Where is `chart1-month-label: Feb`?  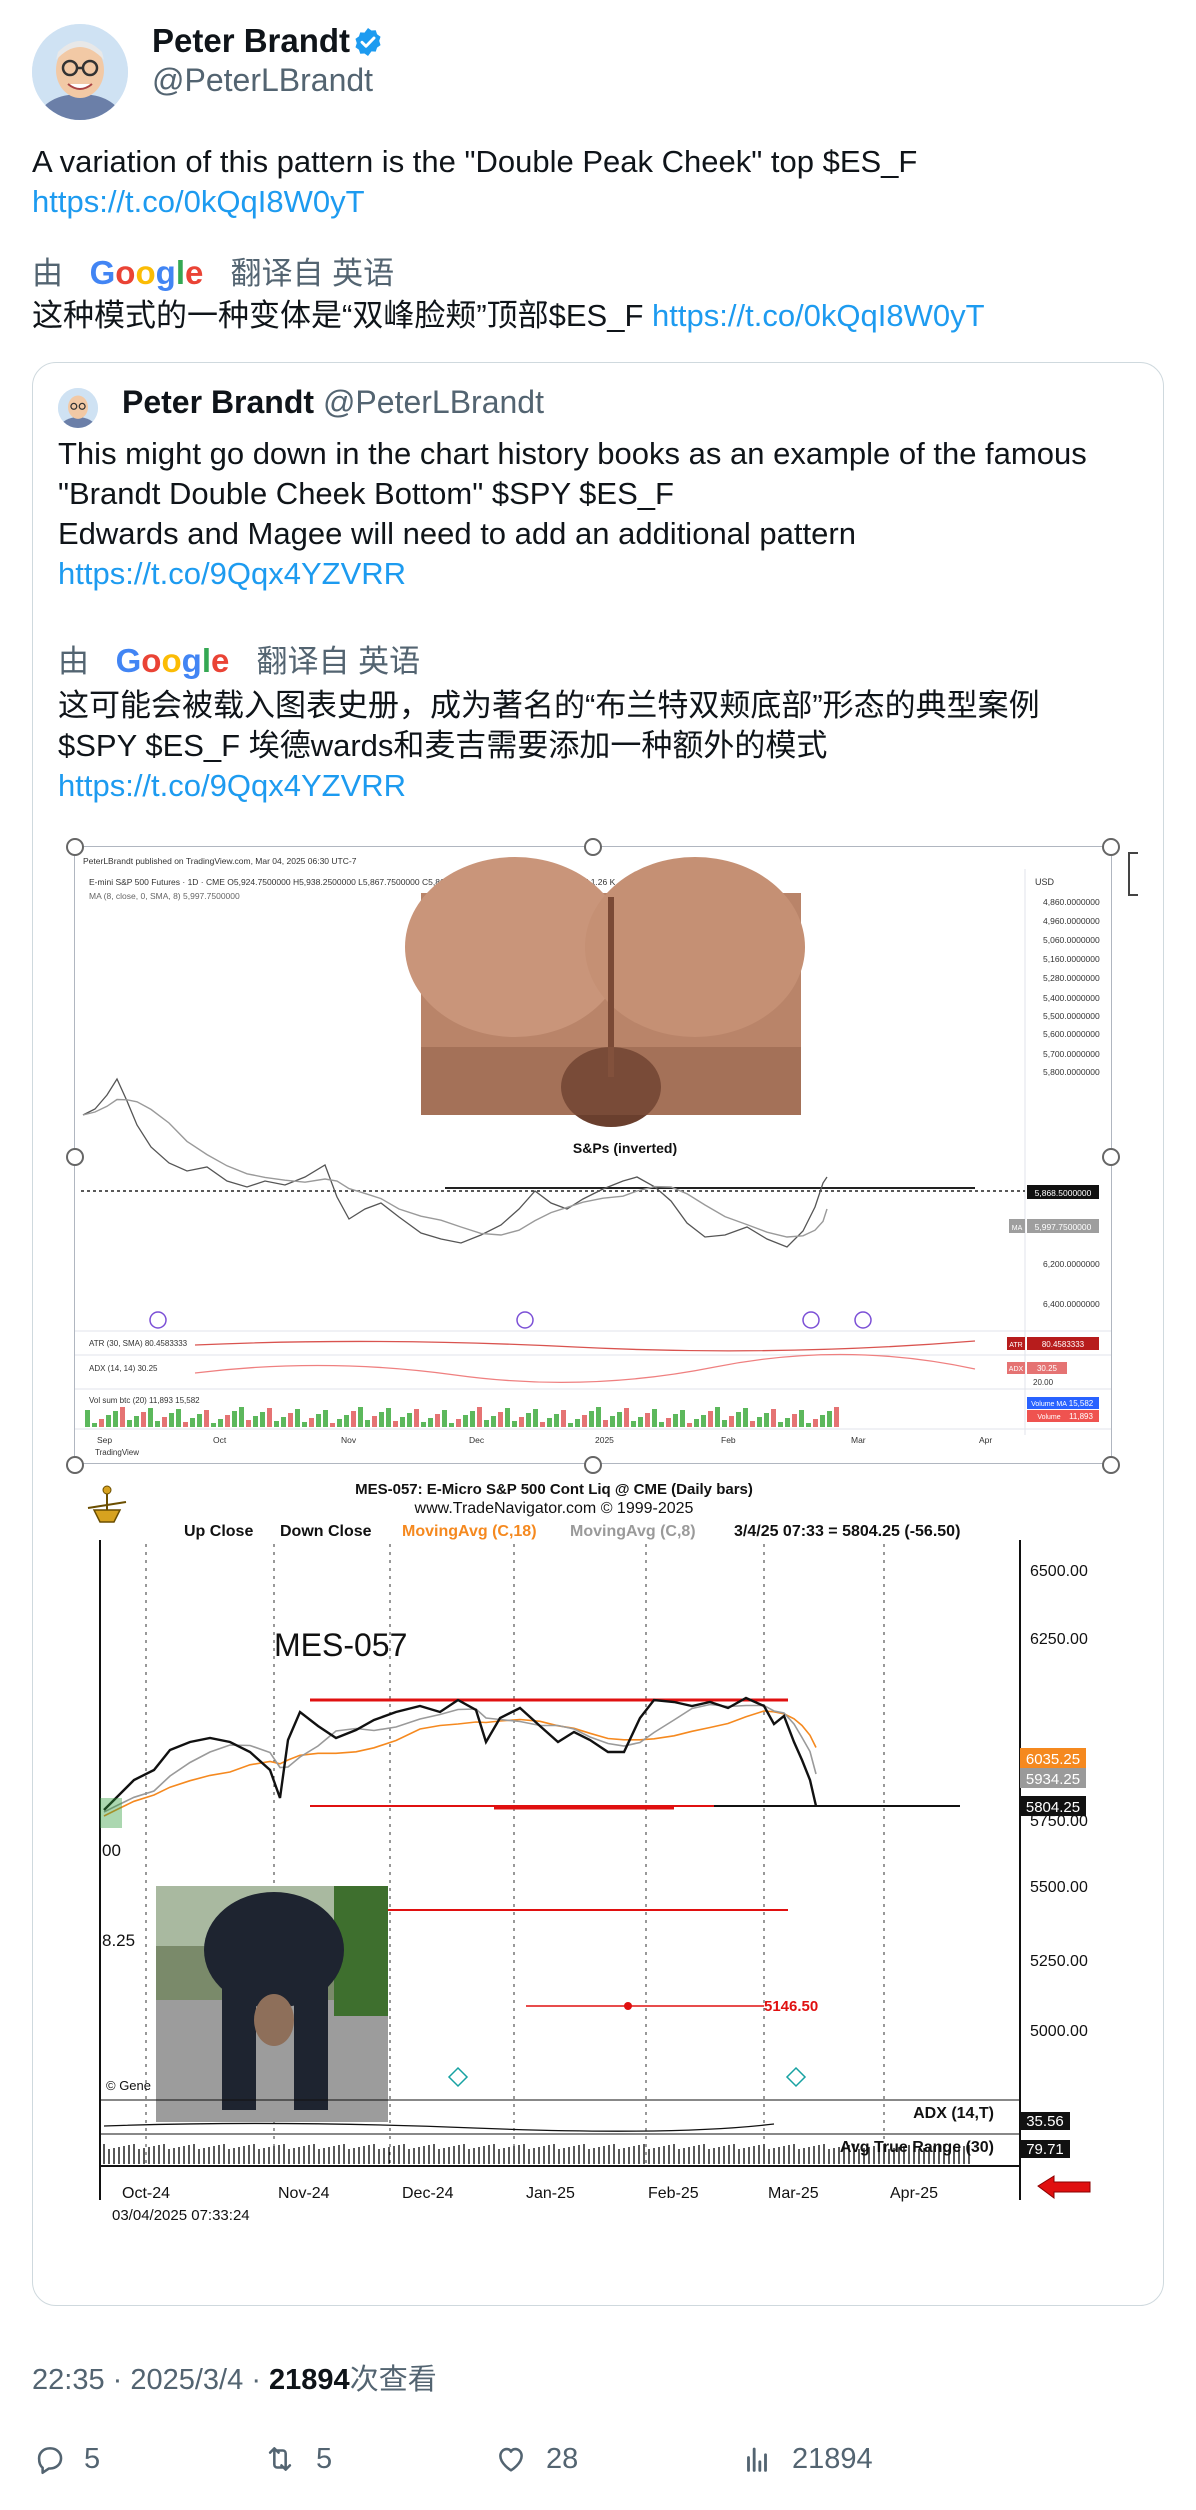 chart1-month-label: Feb is located at coordinates (728, 1440).